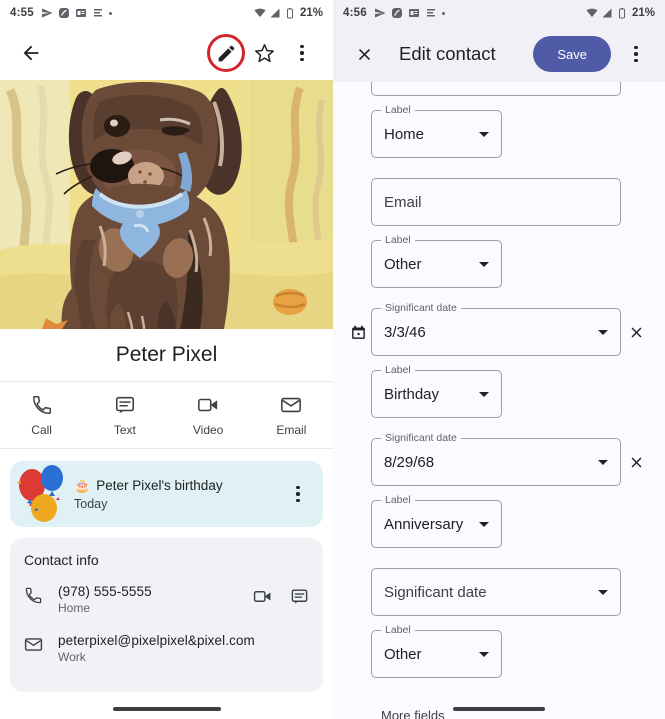  What do you see at coordinates (421, 438) in the screenshot?
I see `significant-date-2-floating-label: Significant date` at bounding box center [421, 438].